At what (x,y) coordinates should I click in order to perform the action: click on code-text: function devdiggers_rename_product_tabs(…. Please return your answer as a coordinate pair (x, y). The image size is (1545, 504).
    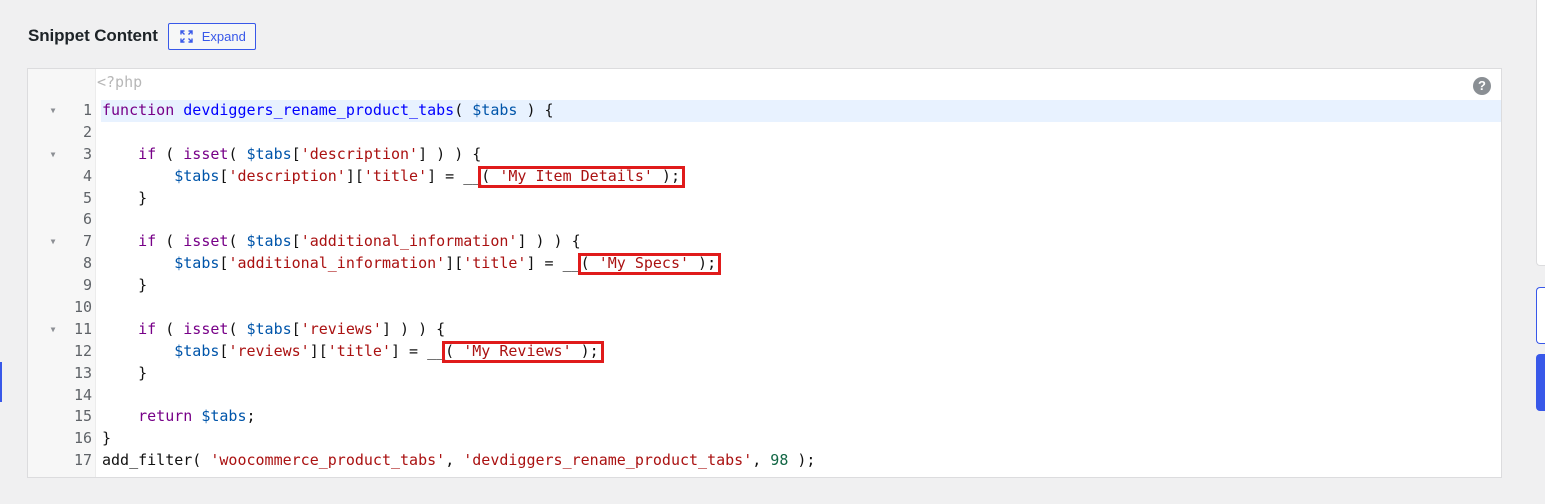
    Looking at the image, I should click on (801, 111).